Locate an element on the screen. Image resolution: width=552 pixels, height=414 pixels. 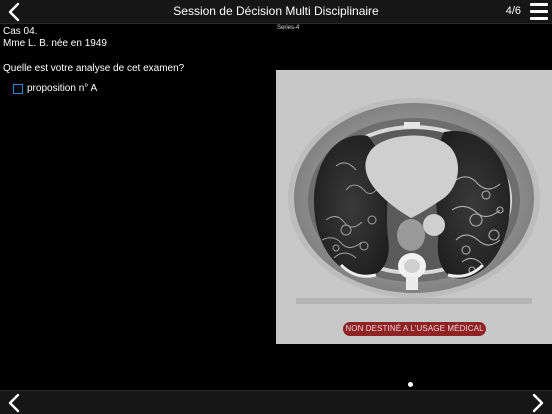
page-title: Session de Décision Multi Disciplinaire is located at coordinates (276, 11).